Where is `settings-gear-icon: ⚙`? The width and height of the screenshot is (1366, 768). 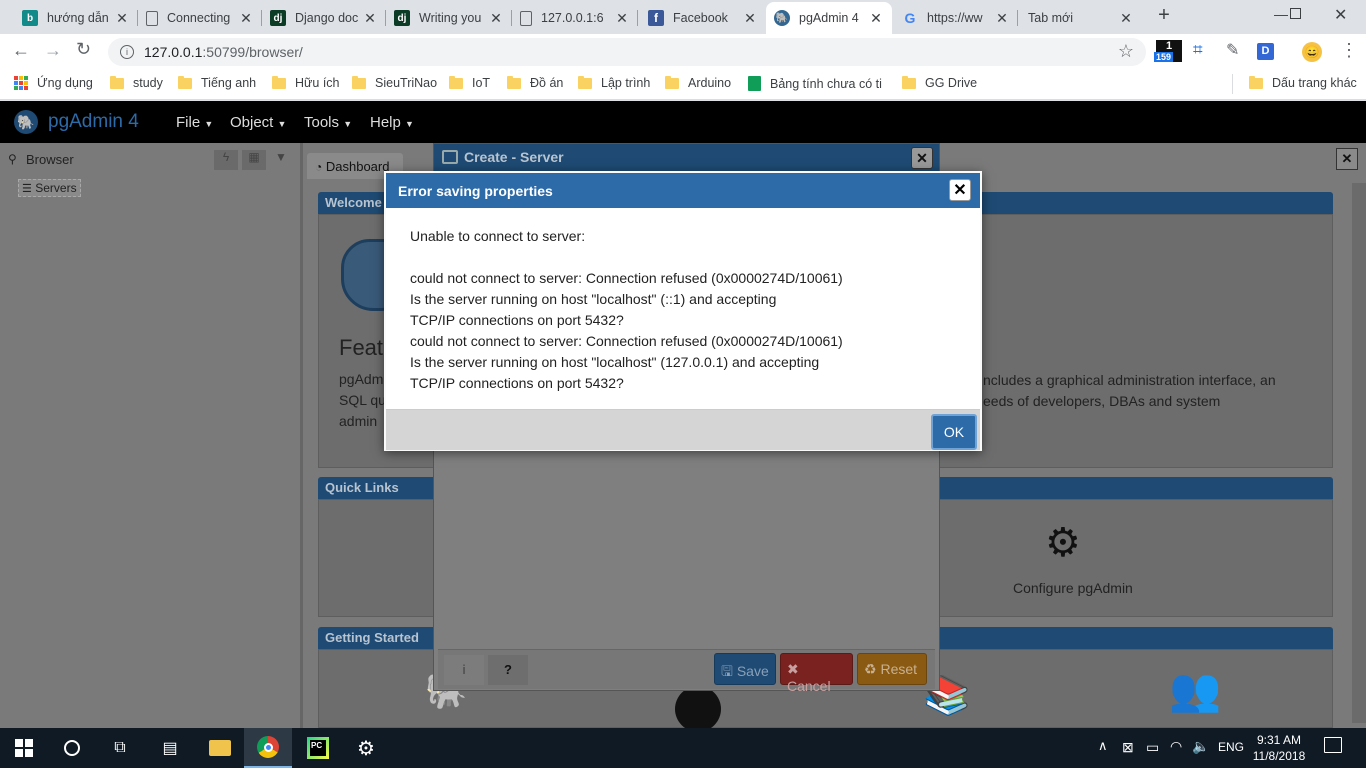
settings-gear-icon: ⚙ is located at coordinates (366, 748).